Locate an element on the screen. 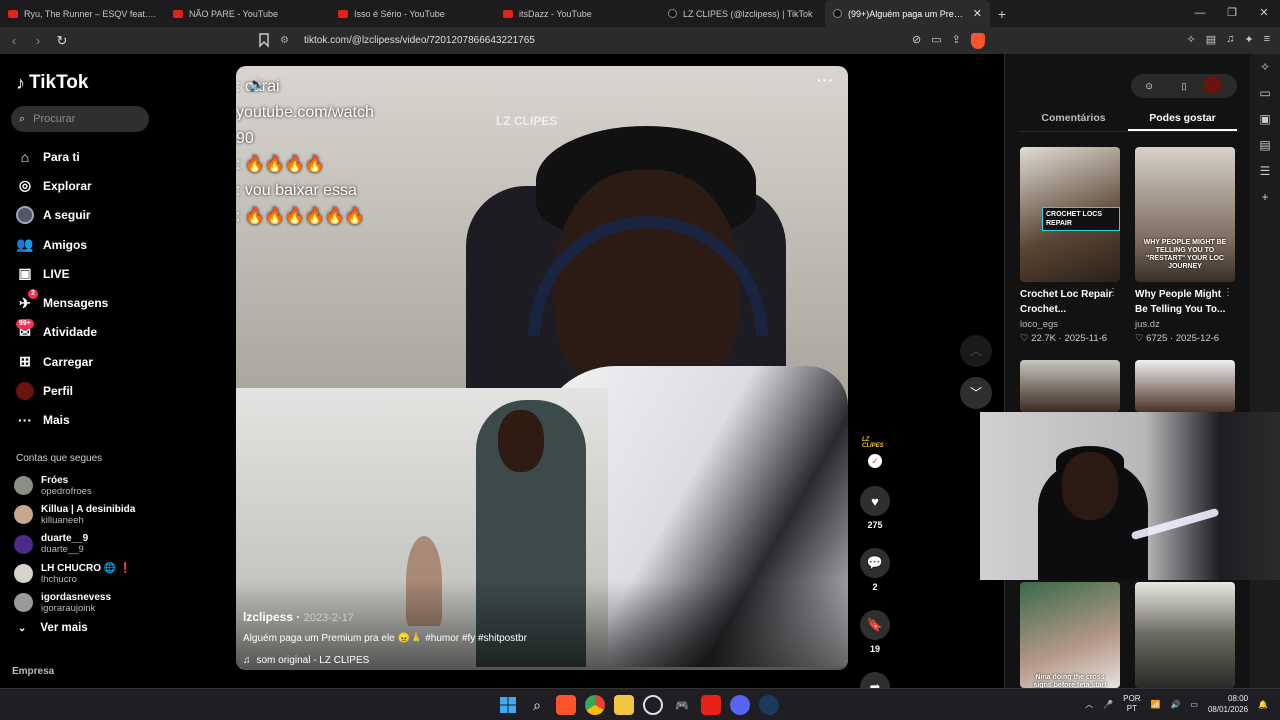 Image resolution: width=1280 pixels, height=720 pixels. following-account: Fróes opedrofroes is located at coordinates (74, 485).